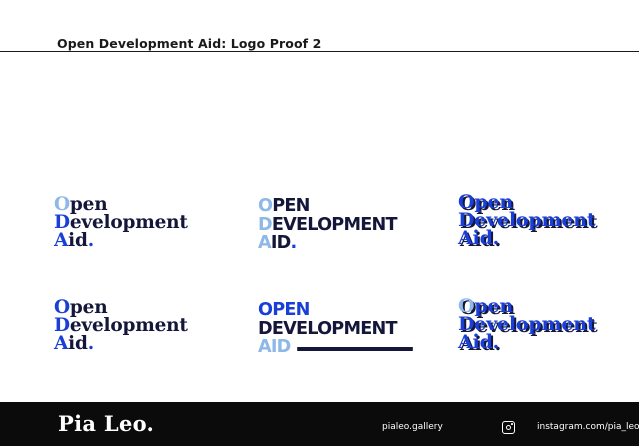  What do you see at coordinates (327, 242) in the screenshot?
I see `logo-line-aid: AID.` at bounding box center [327, 242].